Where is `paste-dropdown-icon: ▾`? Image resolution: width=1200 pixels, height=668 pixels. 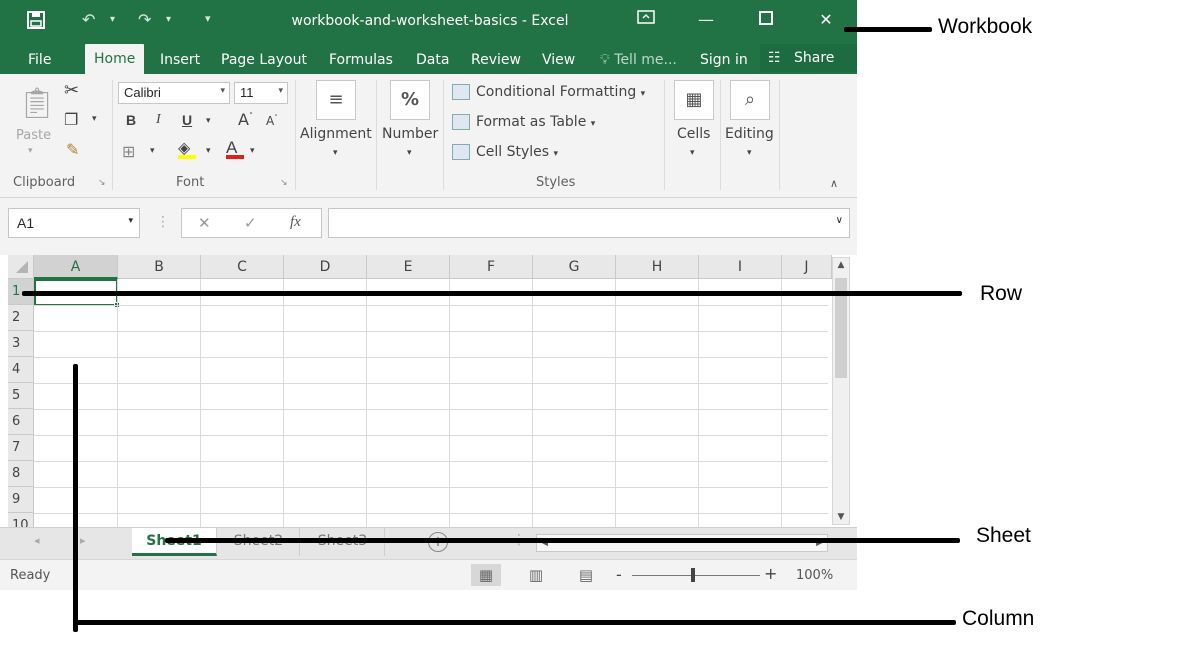
paste-dropdown-icon: ▾ is located at coordinates (30, 151).